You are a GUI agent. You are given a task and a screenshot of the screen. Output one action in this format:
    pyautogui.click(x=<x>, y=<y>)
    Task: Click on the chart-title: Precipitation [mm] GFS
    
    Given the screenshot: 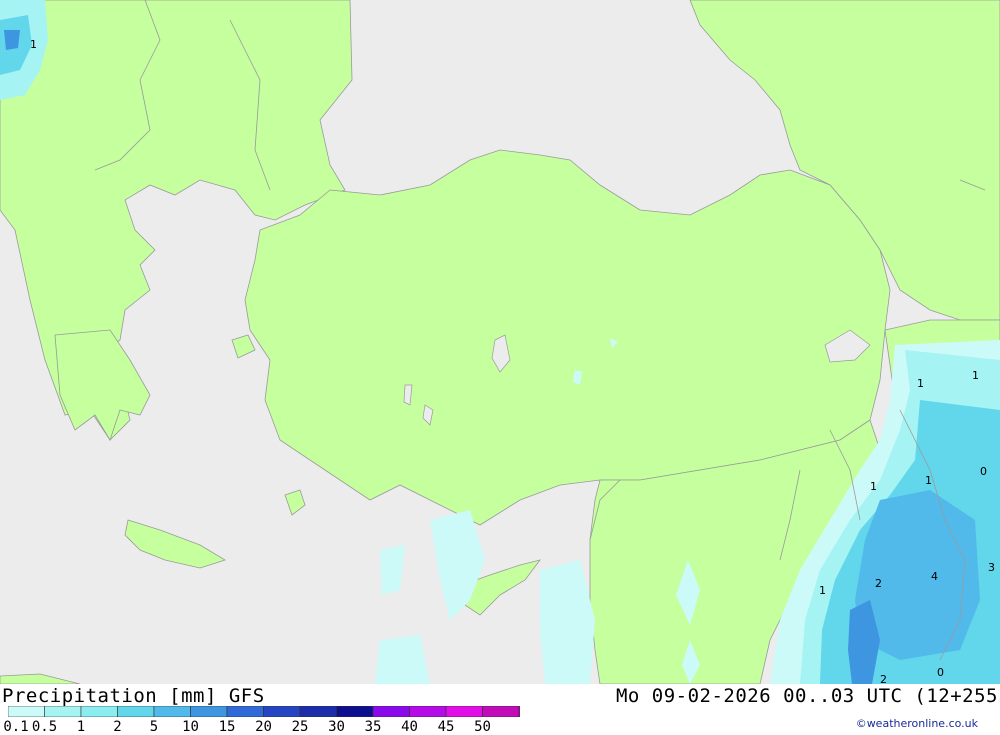 What is the action you would take?
    pyautogui.click(x=133, y=696)
    